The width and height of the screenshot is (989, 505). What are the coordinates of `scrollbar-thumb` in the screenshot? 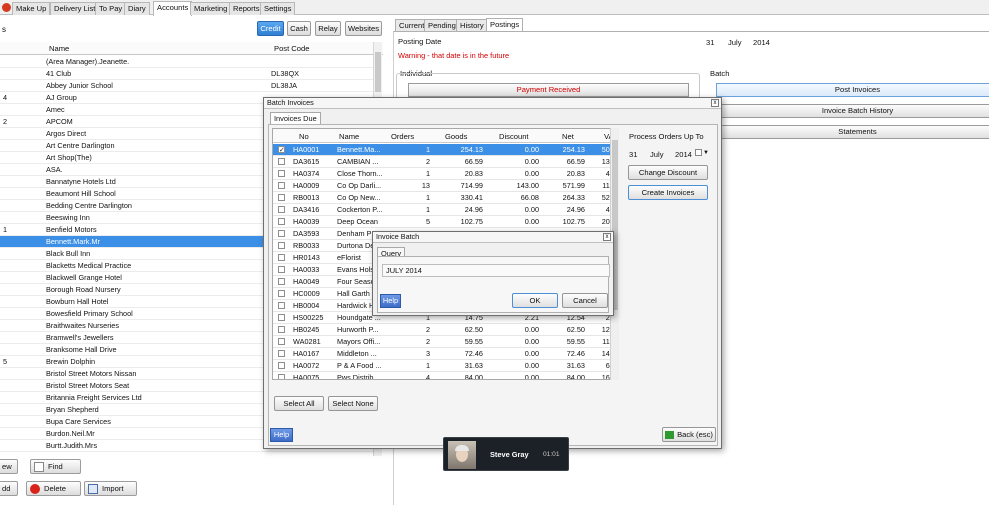 It's located at (378, 72).